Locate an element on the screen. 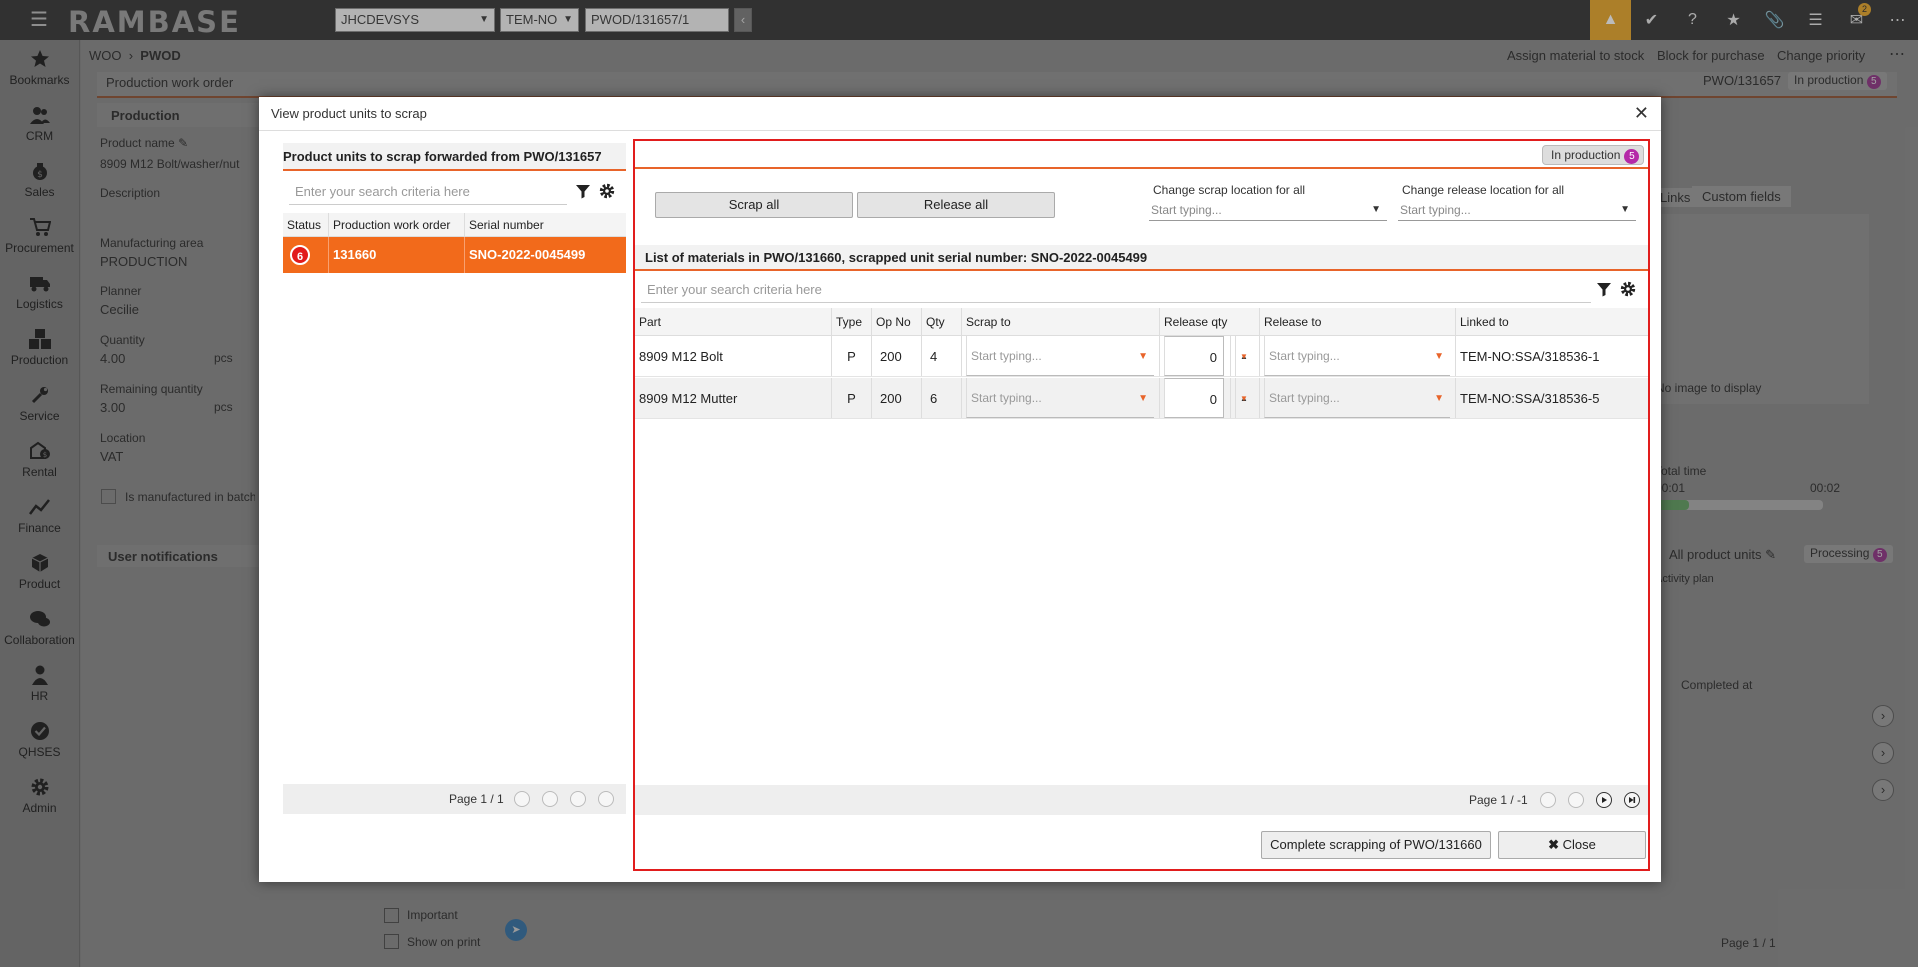  column-header-op-no: Op No is located at coordinates (896, 321).